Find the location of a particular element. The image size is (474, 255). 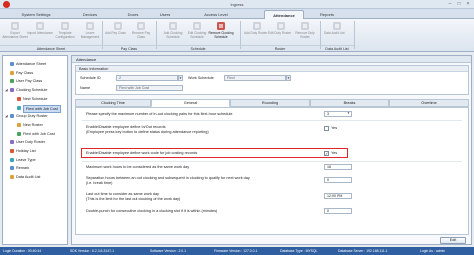

schedule-id-field: 2 is located at coordinates (147, 78).